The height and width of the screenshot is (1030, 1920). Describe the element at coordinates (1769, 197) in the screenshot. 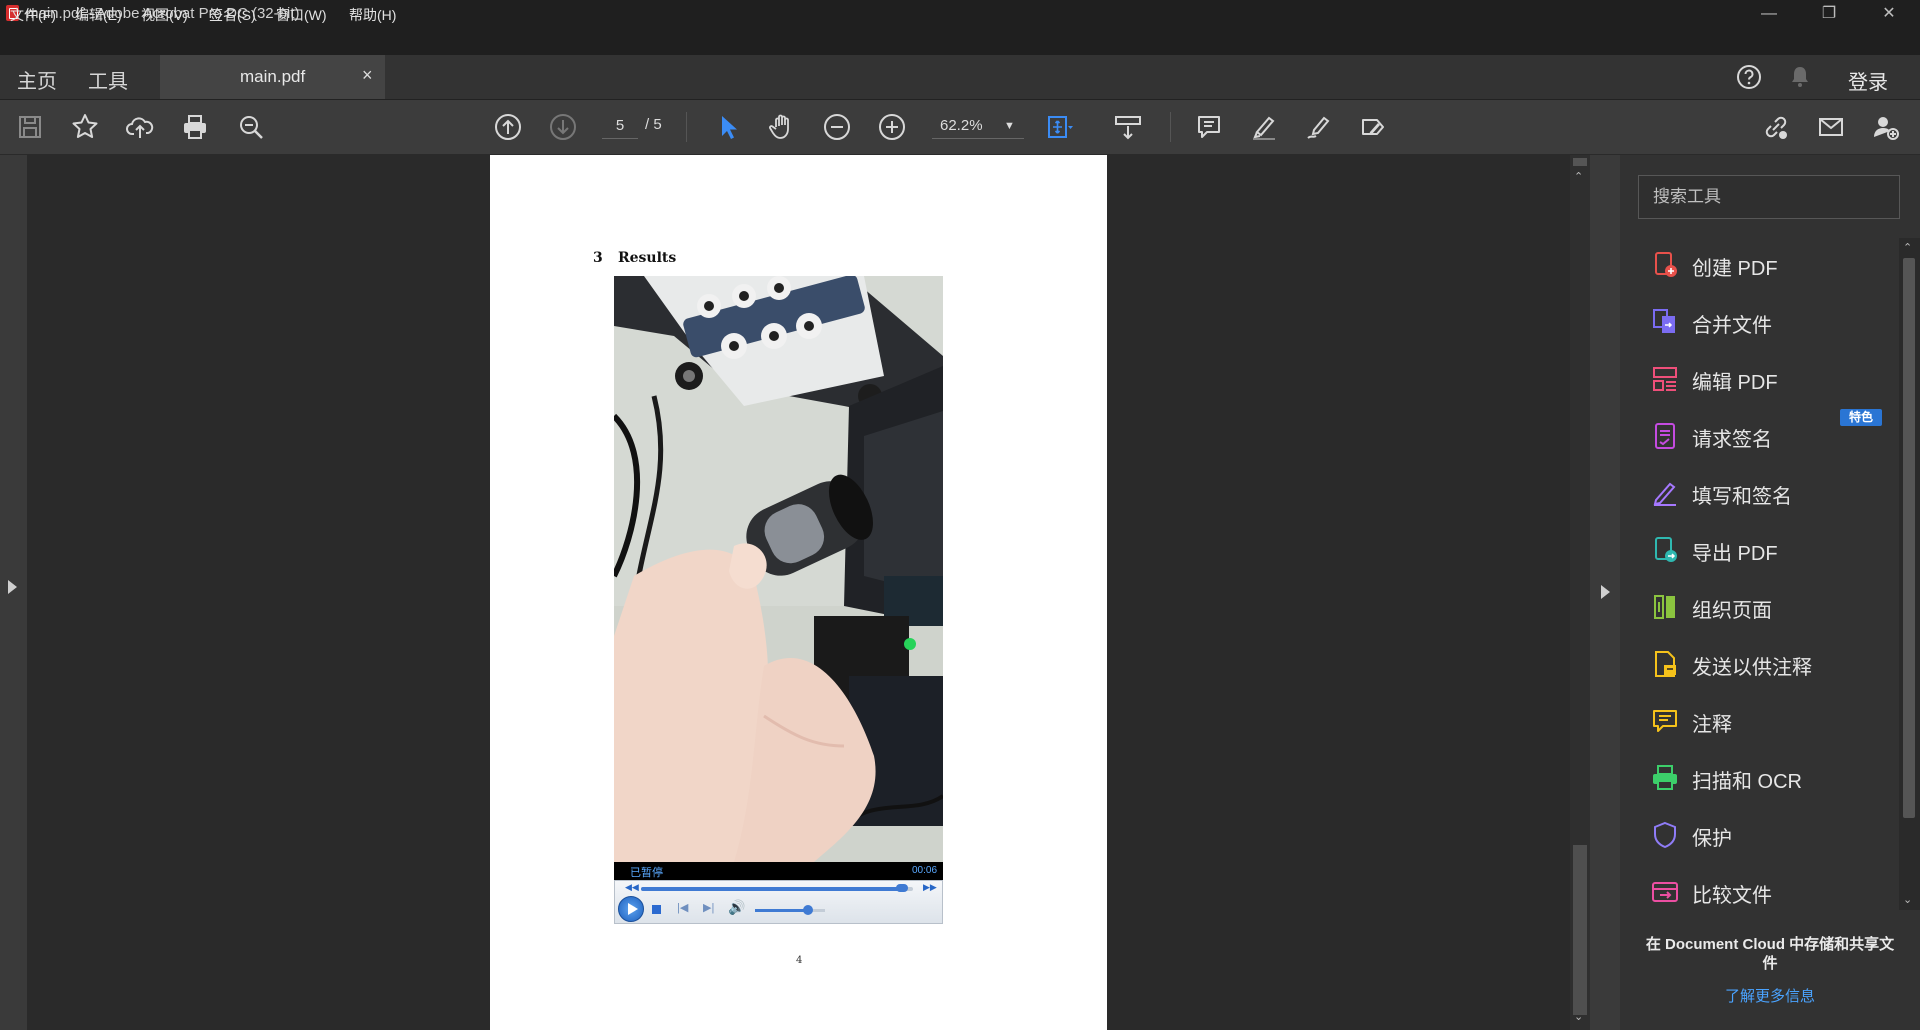

I see `tools-search-input: 搜索工具` at that location.